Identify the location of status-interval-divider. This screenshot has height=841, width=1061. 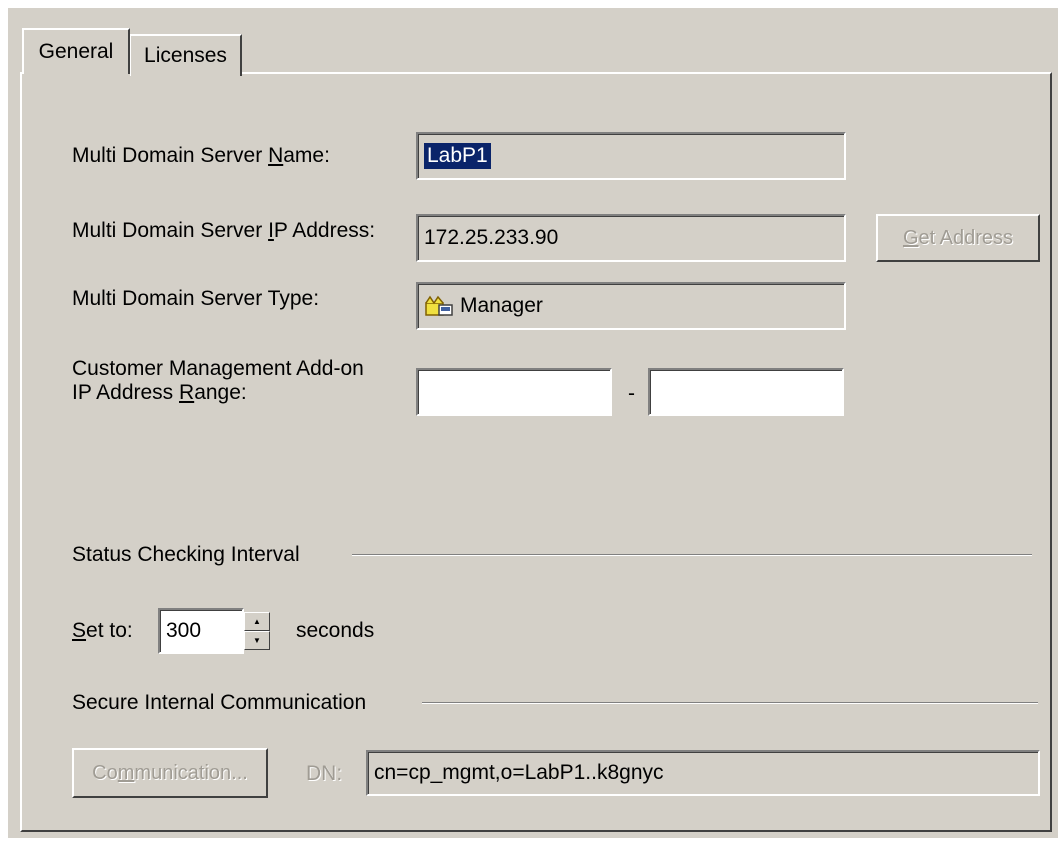
(692, 555).